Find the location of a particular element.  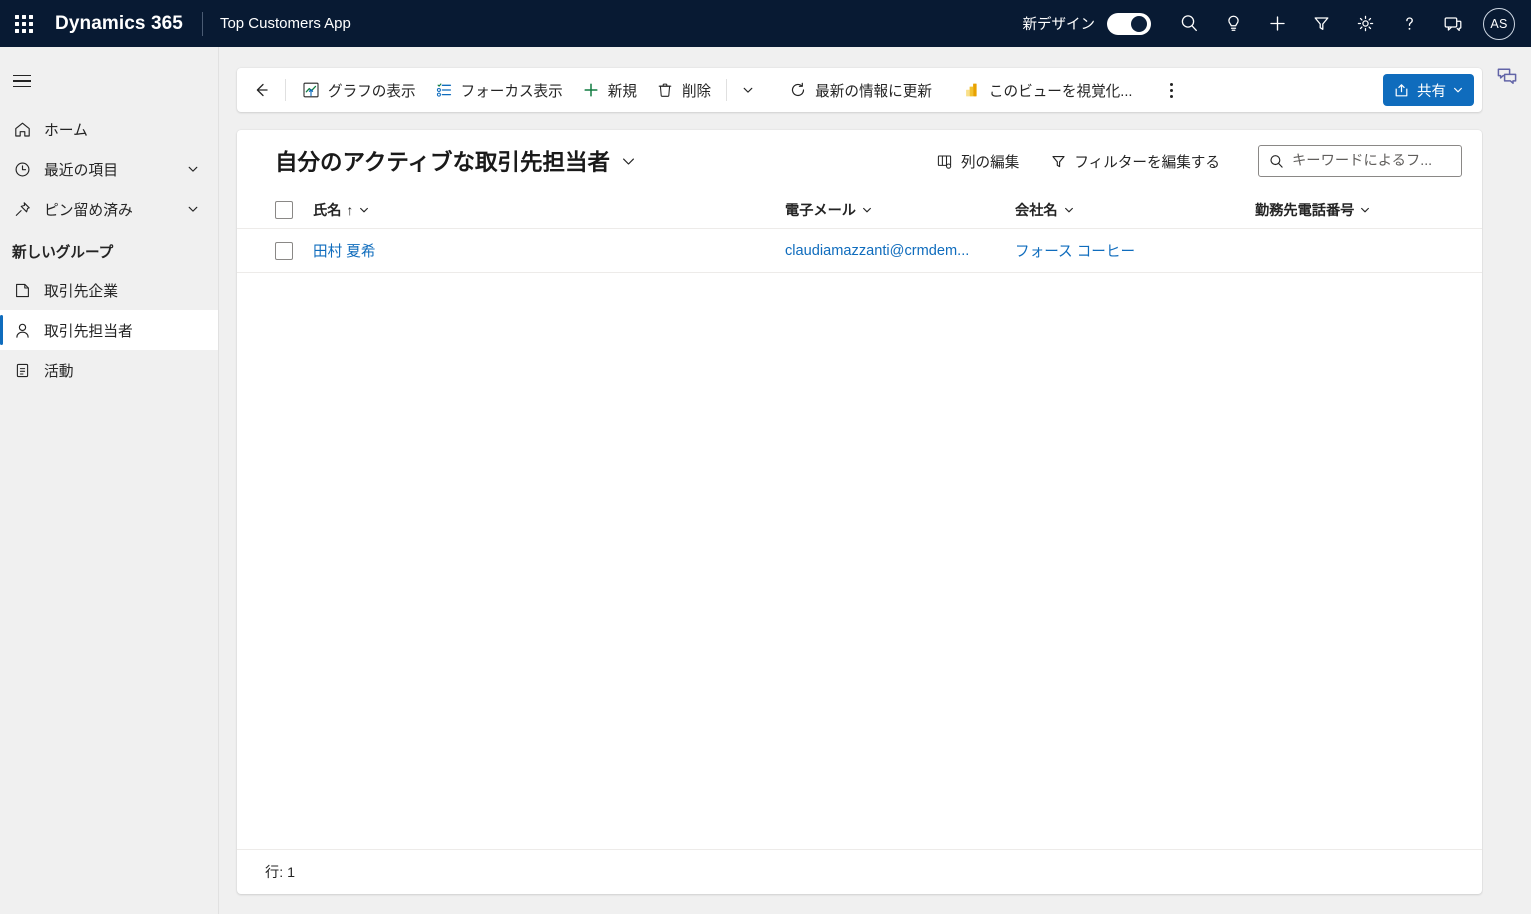

more-options-icon is located at coordinates (1171, 90).